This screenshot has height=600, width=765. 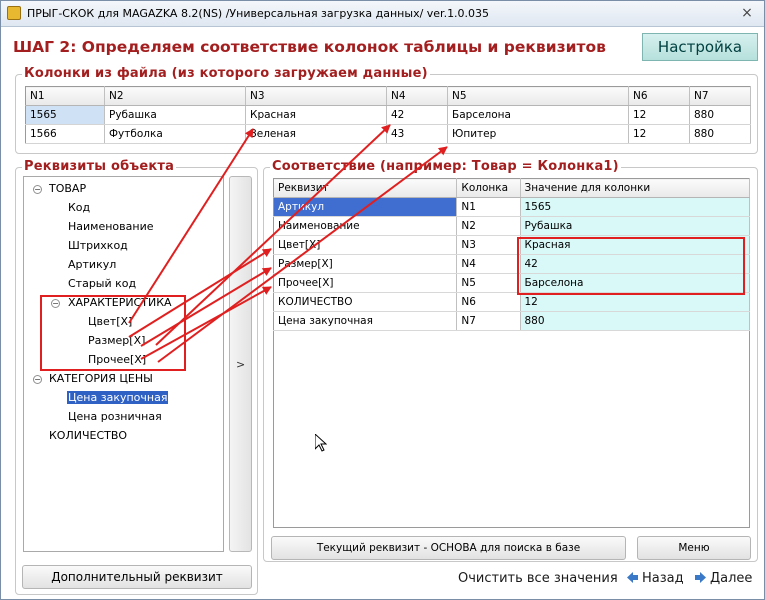 What do you see at coordinates (488, 302) in the screenshot?
I see `table-cell: N6` at bounding box center [488, 302].